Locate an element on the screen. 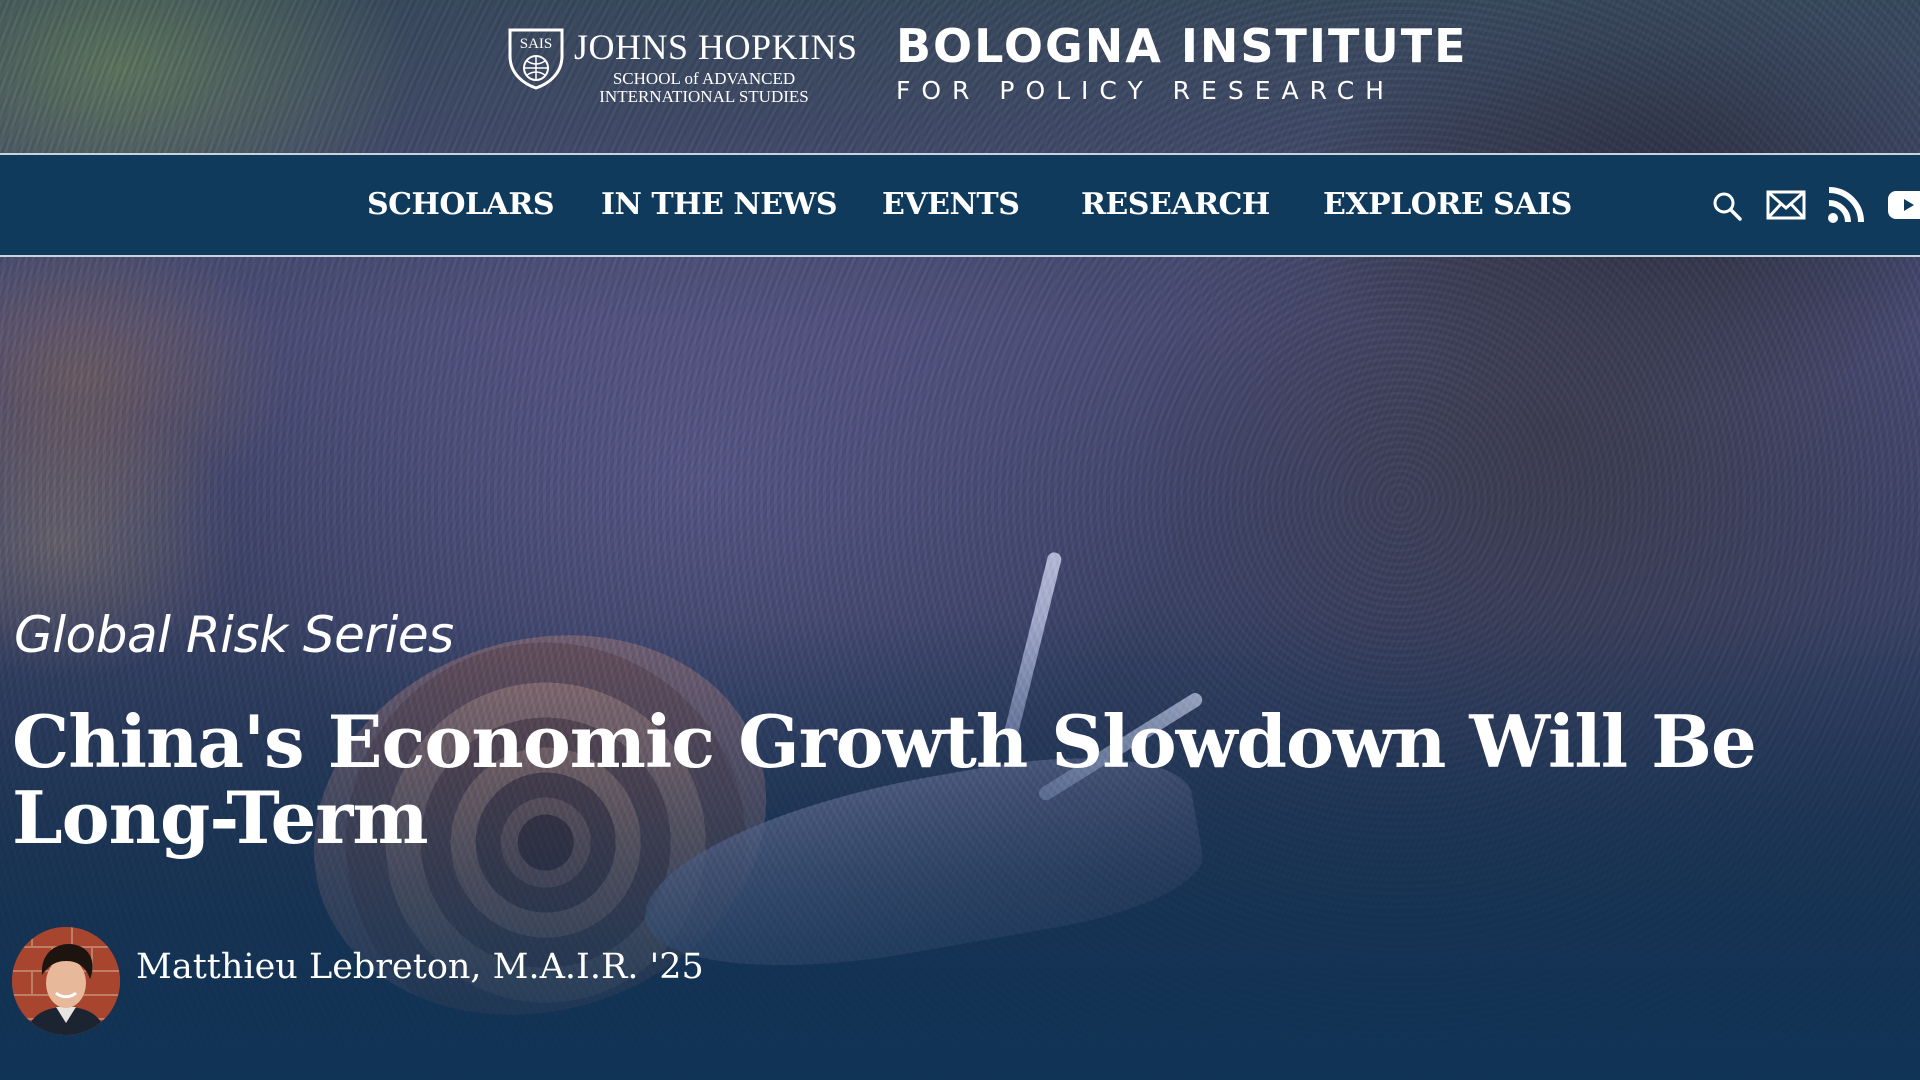 The image size is (1920, 1080). nav-item-events: EVENTS is located at coordinates (951, 204).